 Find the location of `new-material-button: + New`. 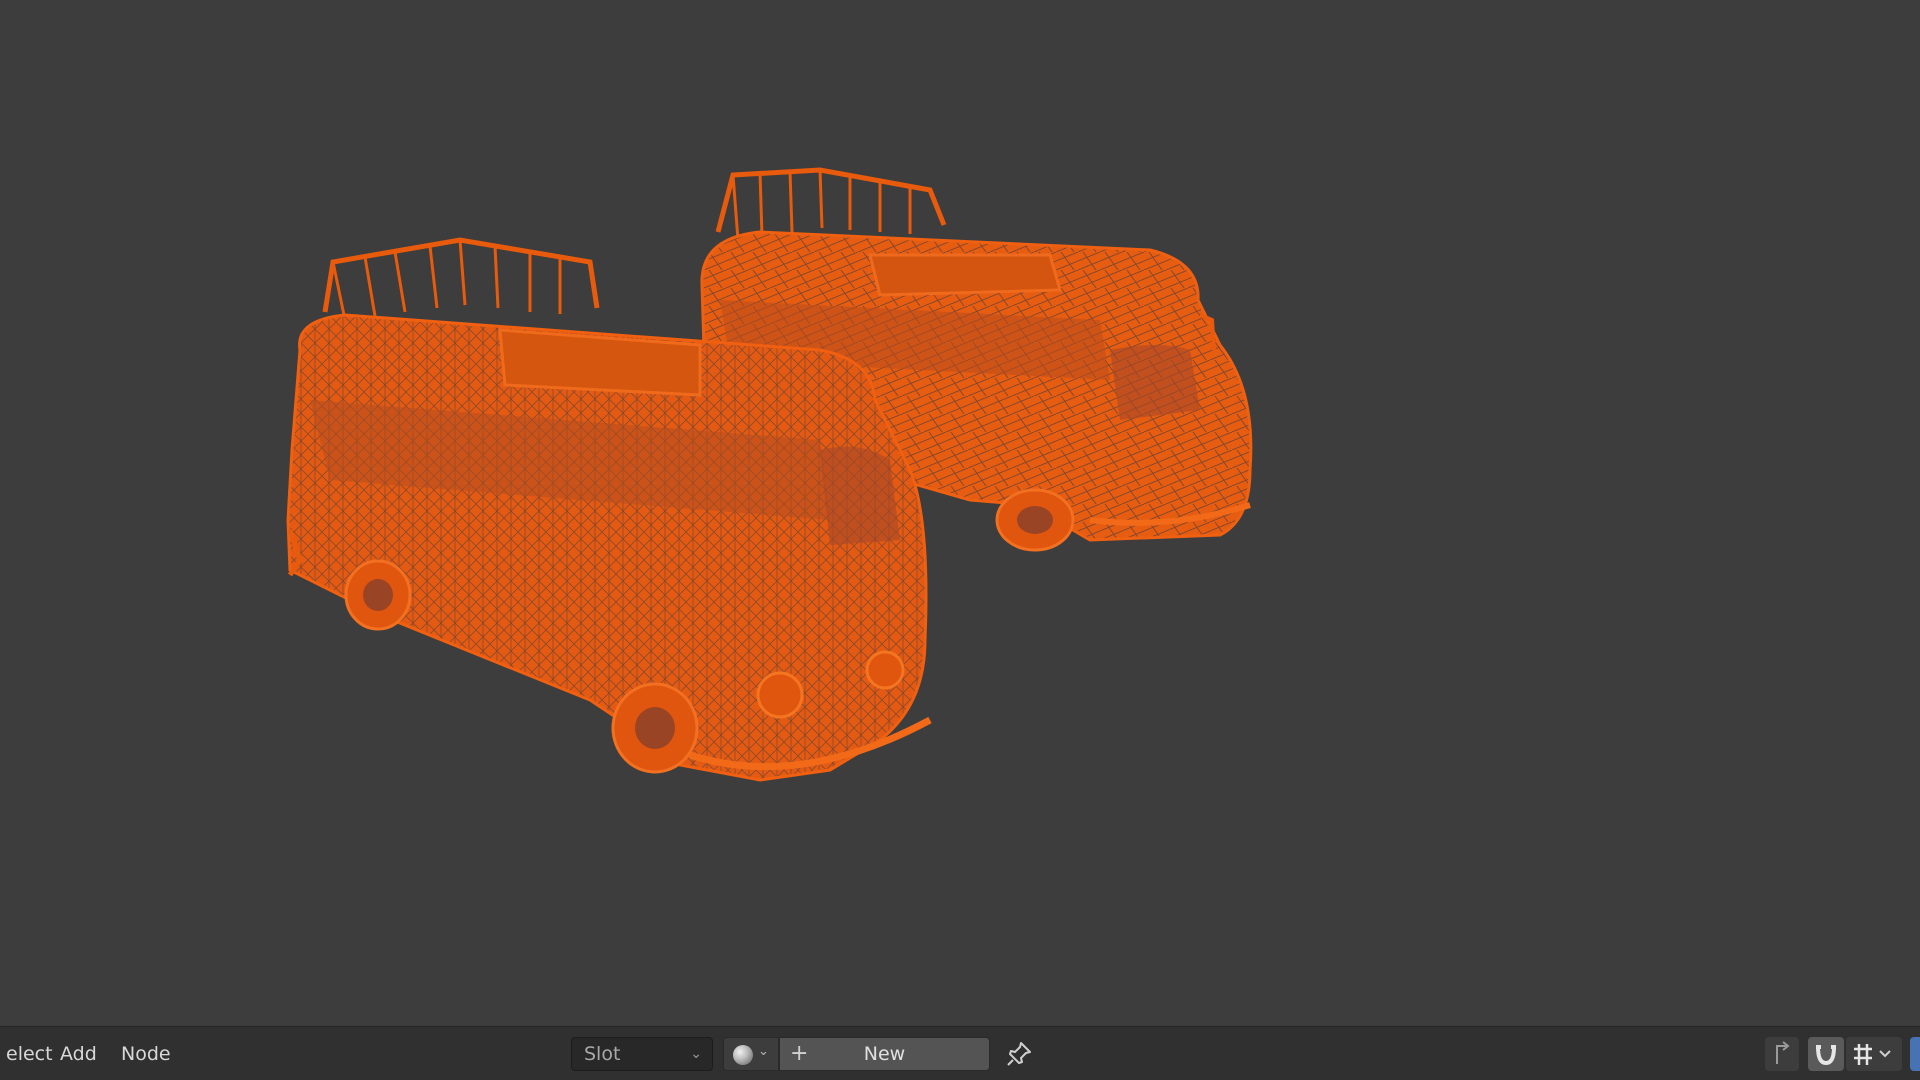

new-material-button: + New is located at coordinates (884, 1054).